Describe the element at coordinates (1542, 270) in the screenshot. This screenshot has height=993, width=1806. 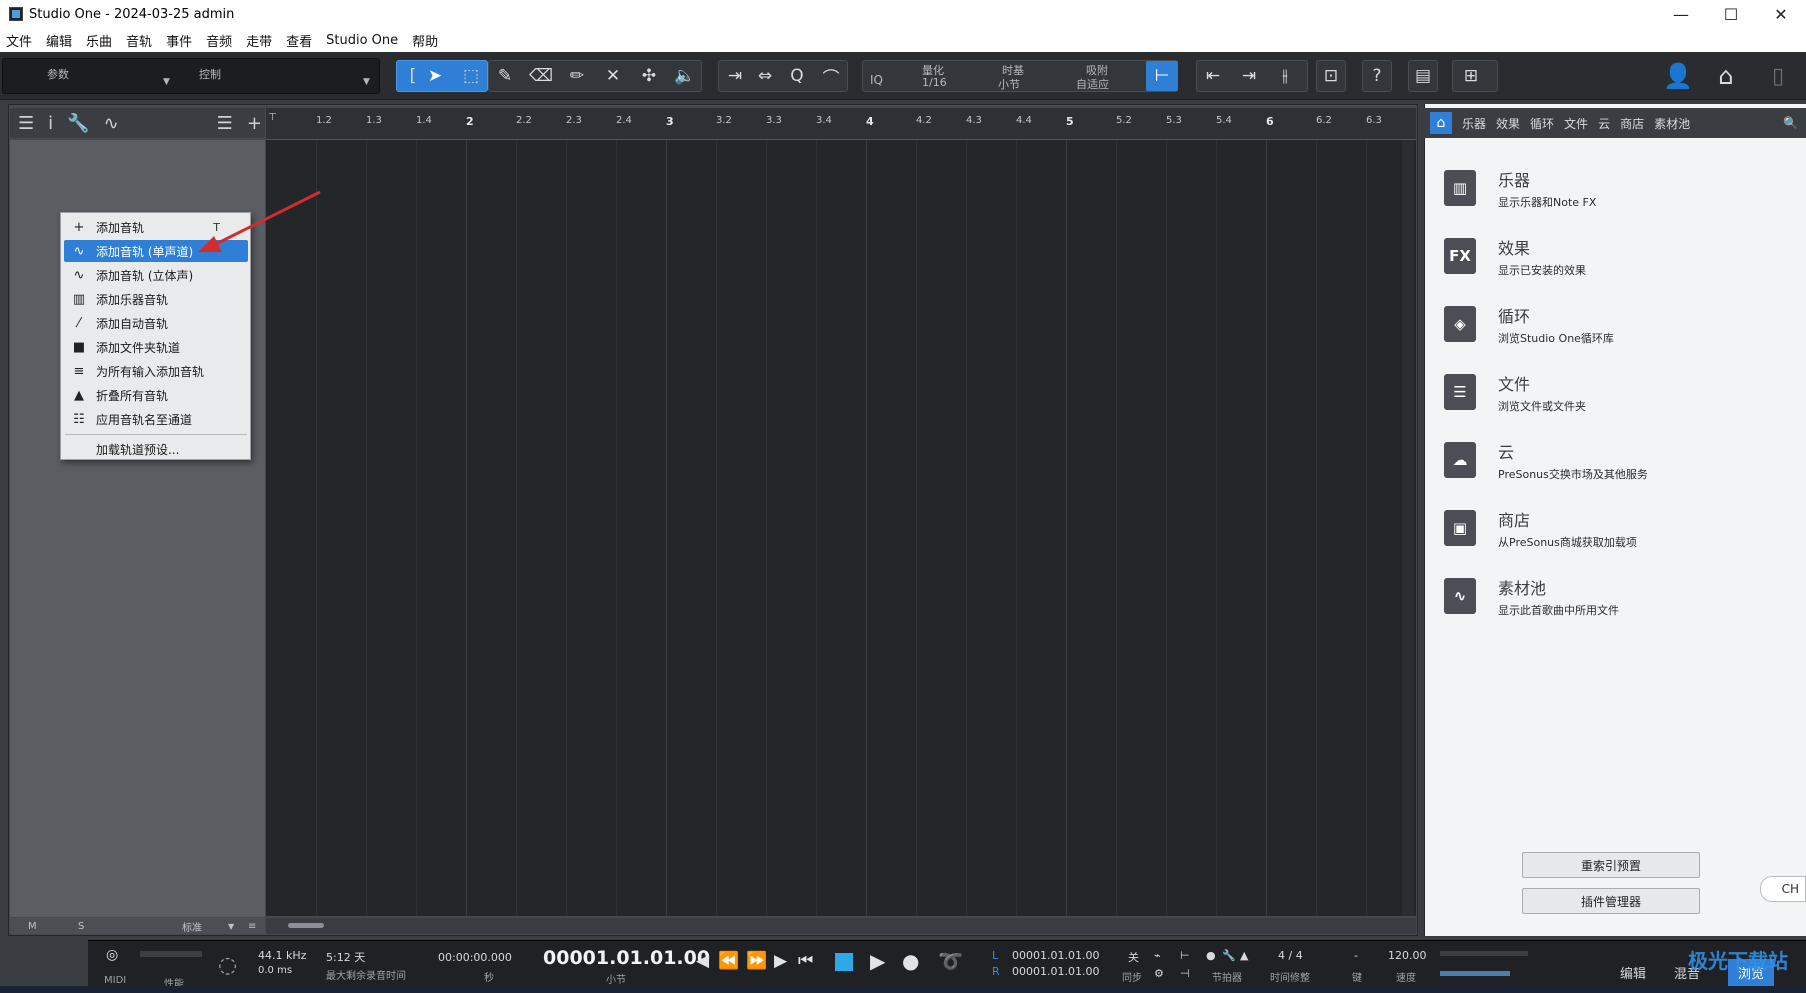
I see `category-description: 显示已安装的效果` at that location.